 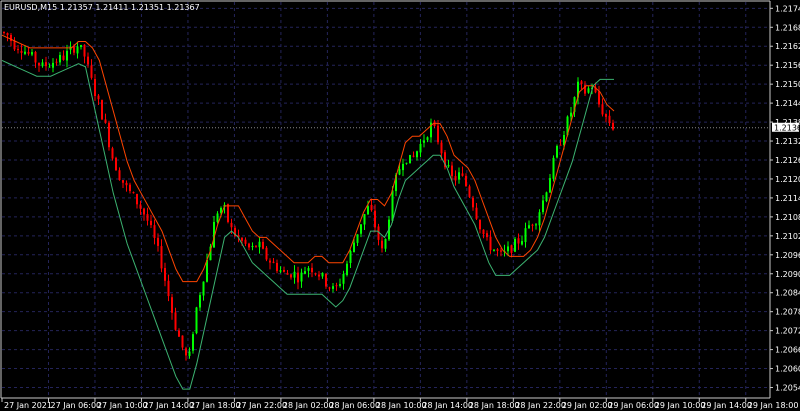 I want to click on x-tick-label: 29 Jan 02:00, so click(x=587, y=405).